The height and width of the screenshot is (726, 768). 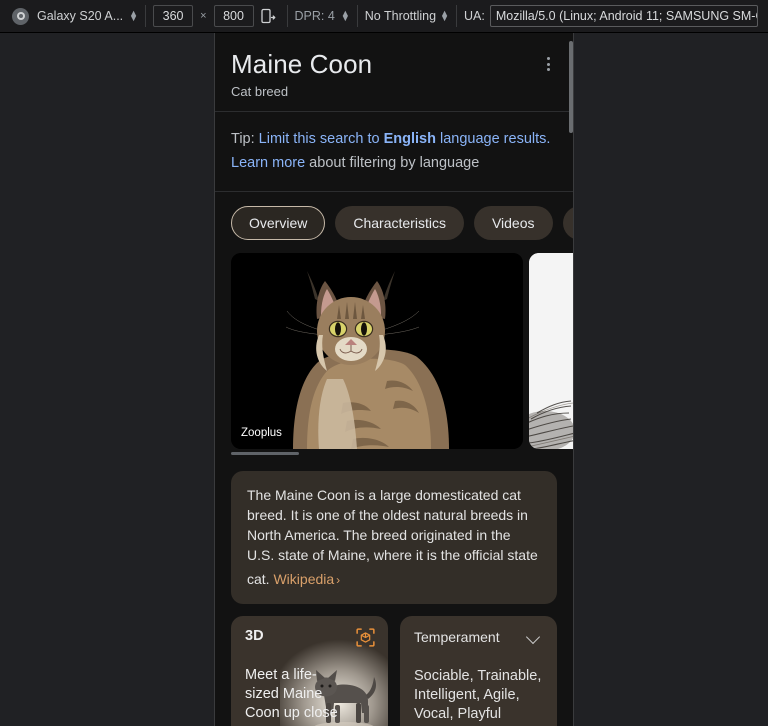 What do you see at coordinates (261, 433) in the screenshot?
I see `image-credit: Zooplus` at bounding box center [261, 433].